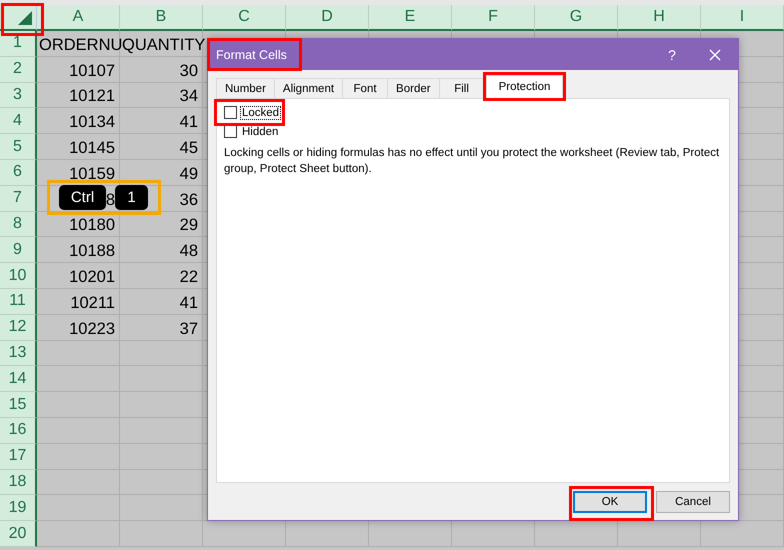  Describe the element at coordinates (18, 379) in the screenshot. I see `row-header: 14` at that location.